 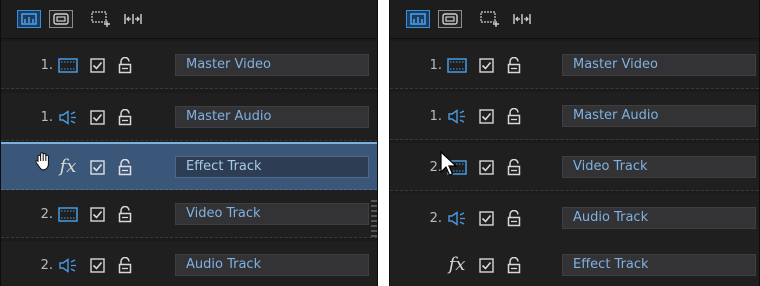 I want to click on arrow-cursor-icon, so click(x=449, y=163).